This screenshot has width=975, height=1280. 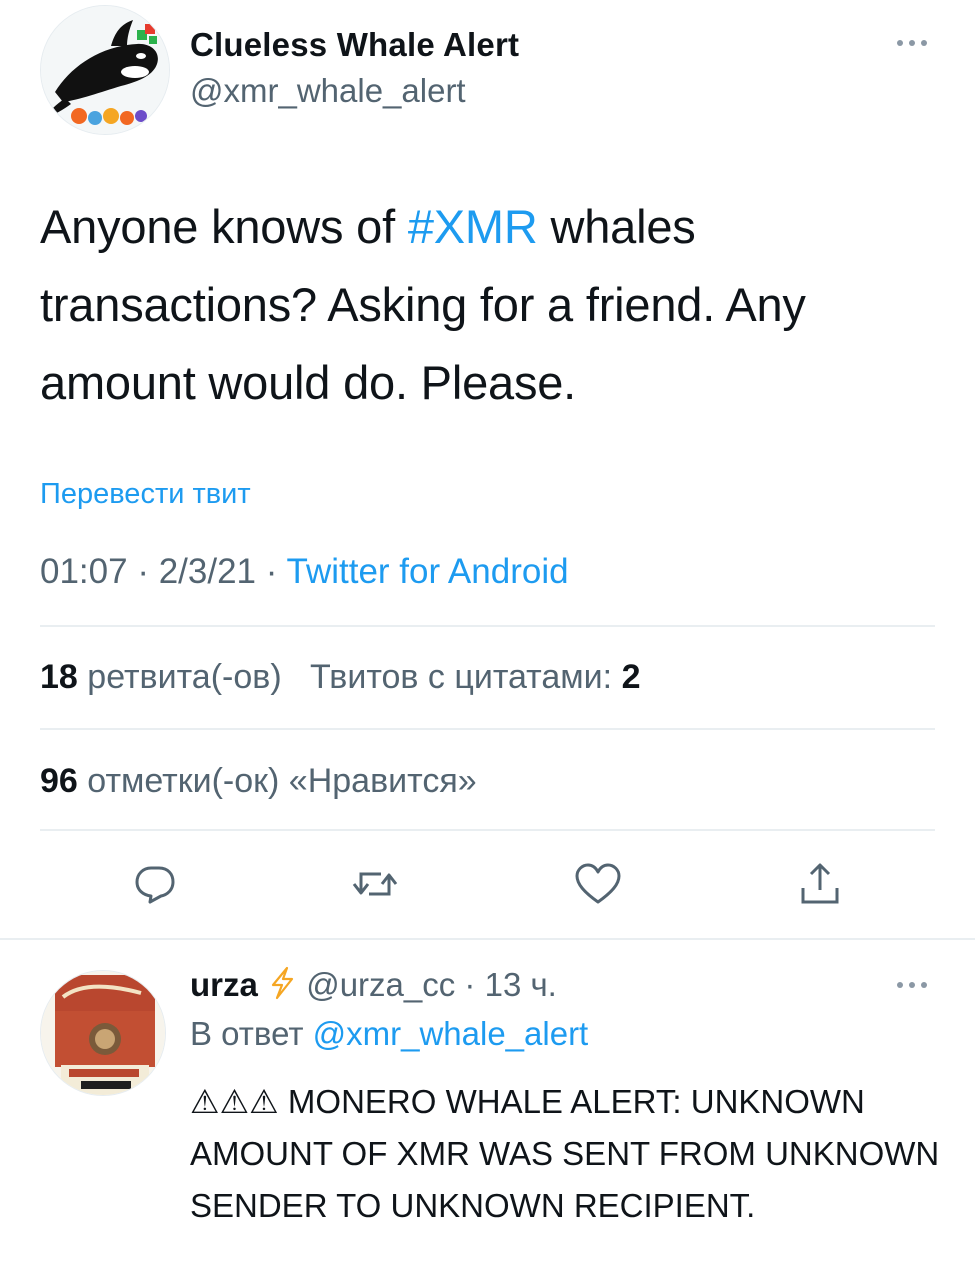 I want to click on reply-to-line: В ответ @xmr_whale_alert, so click(x=389, y=1034).